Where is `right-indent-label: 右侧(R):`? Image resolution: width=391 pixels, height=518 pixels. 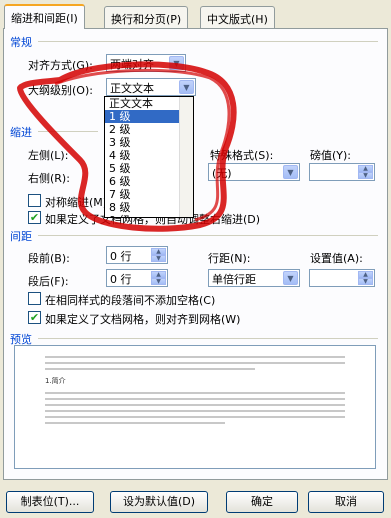
right-indent-label: 右侧(R): is located at coordinates (49, 178).